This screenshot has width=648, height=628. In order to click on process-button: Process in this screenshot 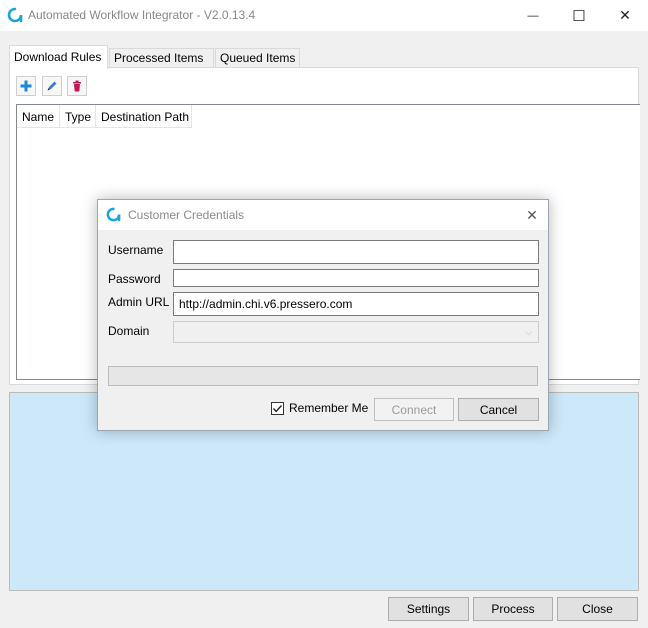, I will do `click(513, 609)`.